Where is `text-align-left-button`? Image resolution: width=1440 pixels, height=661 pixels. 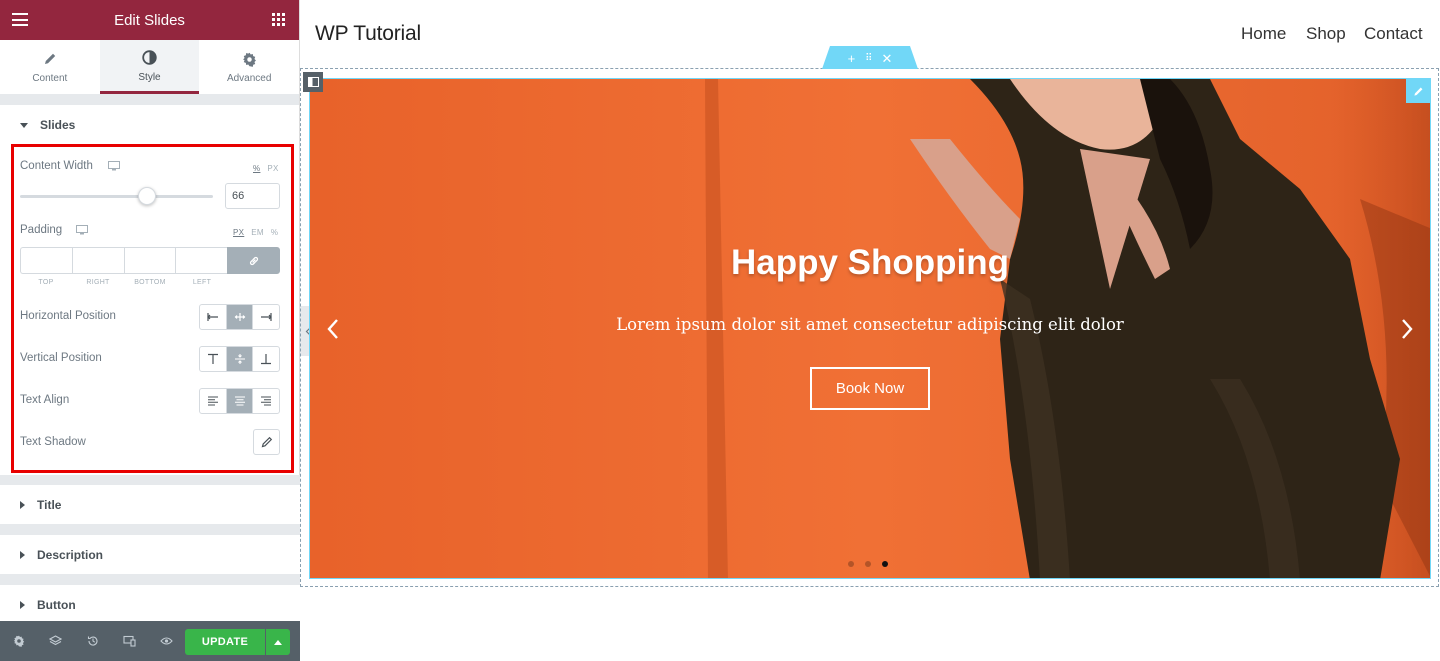
text-align-left-button is located at coordinates (213, 401).